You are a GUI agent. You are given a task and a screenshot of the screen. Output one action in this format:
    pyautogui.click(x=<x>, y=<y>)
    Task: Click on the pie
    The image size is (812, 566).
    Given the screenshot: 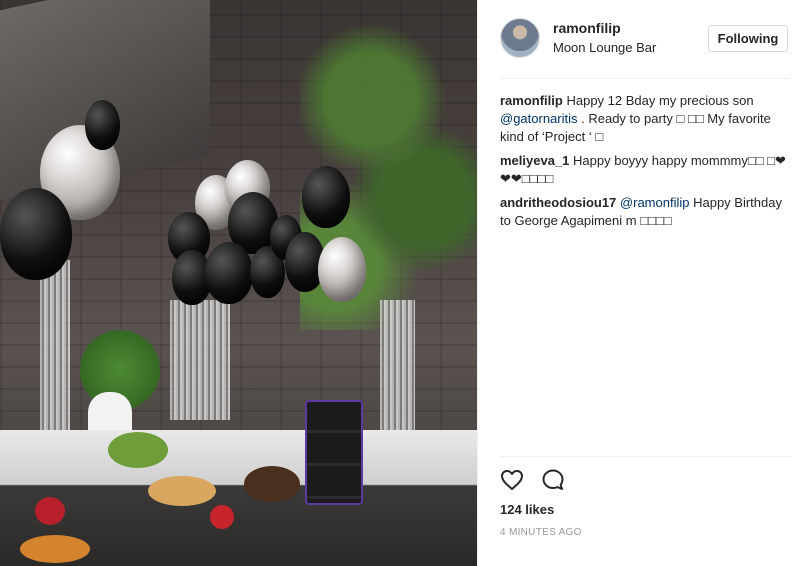 What is the action you would take?
    pyautogui.click(x=182, y=491)
    